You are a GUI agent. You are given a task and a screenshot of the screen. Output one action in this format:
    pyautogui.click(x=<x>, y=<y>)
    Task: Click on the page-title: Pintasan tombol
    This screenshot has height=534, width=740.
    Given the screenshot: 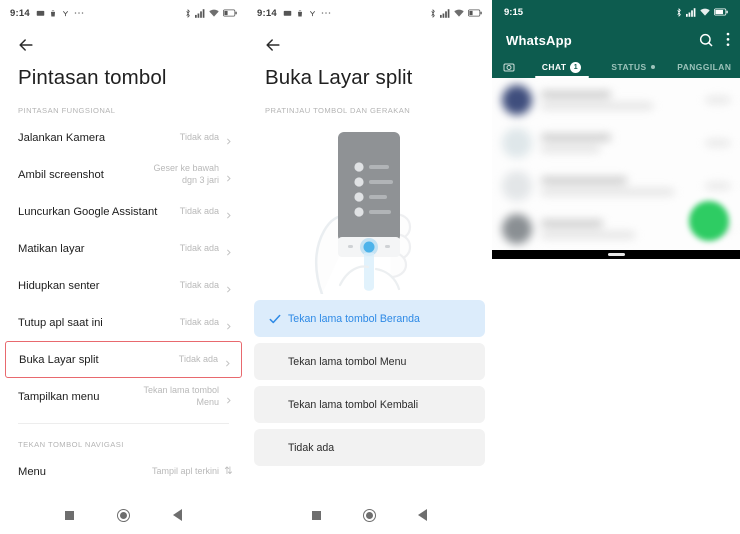 What is the action you would take?
    pyautogui.click(x=92, y=77)
    